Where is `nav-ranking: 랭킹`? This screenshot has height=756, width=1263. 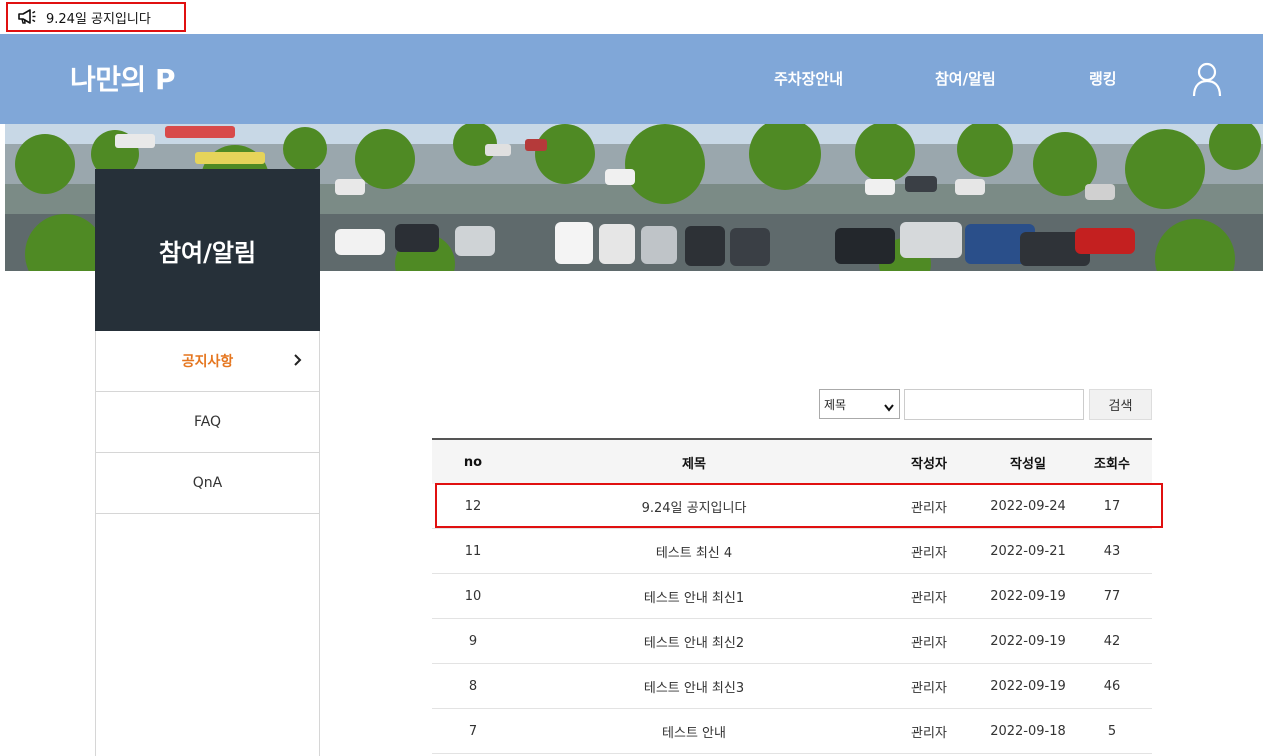
nav-ranking: 랭킹 is located at coordinates (1103, 78).